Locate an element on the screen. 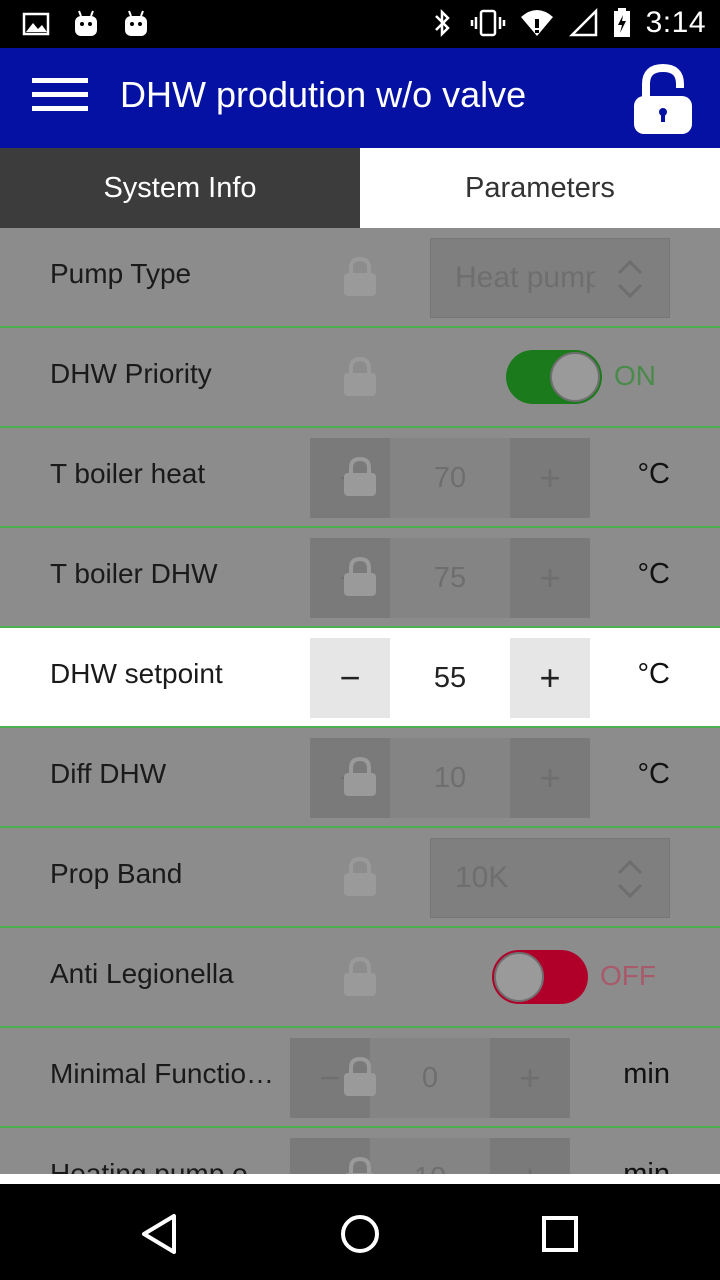  unlocked-padlock-icon is located at coordinates (663, 100).